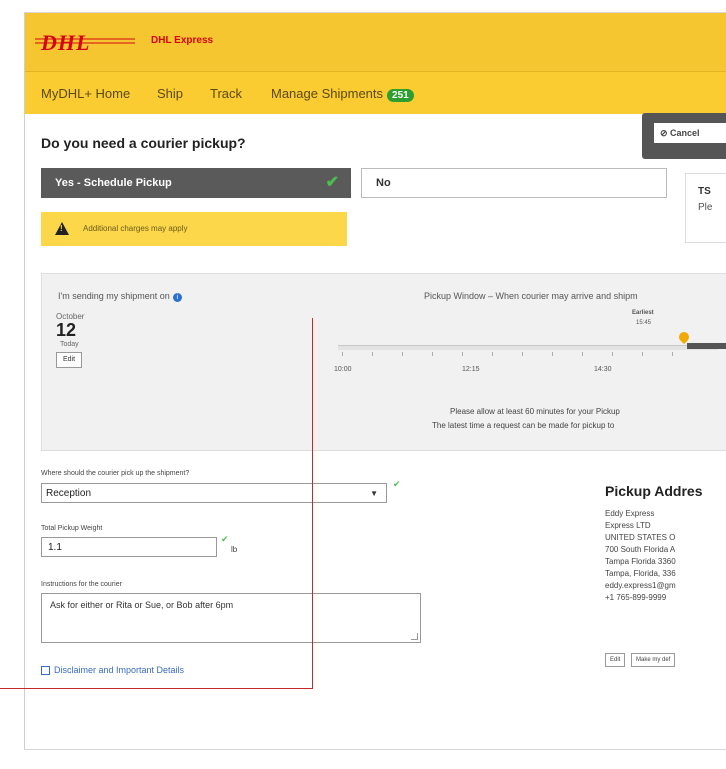 The height and width of the screenshot is (769, 726). I want to click on edit-address-button: Edit, so click(615, 660).